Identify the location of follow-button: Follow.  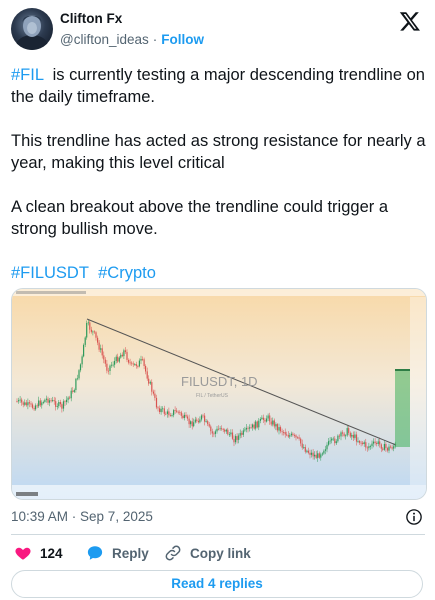
(182, 39).